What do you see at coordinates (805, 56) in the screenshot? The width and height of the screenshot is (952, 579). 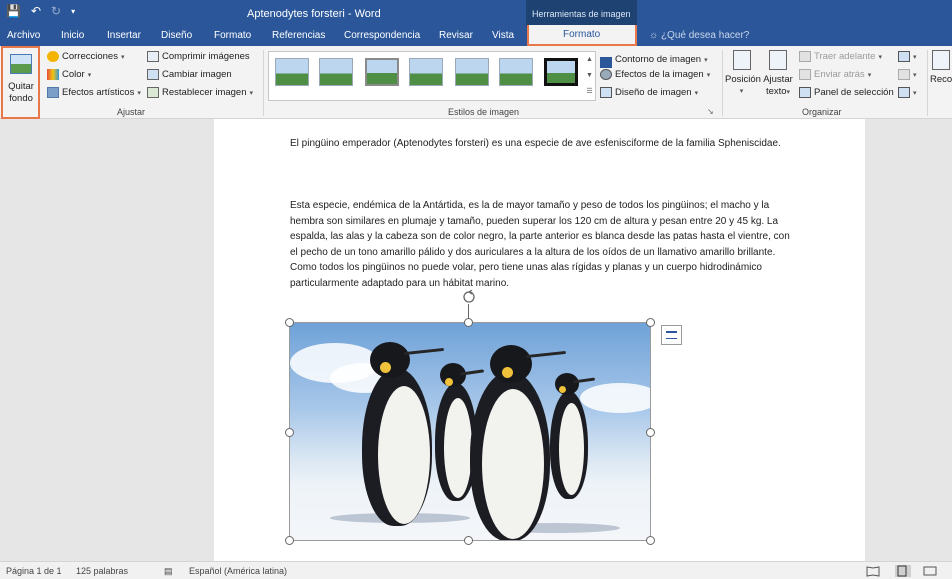 I see `bring-forward-icon` at bounding box center [805, 56].